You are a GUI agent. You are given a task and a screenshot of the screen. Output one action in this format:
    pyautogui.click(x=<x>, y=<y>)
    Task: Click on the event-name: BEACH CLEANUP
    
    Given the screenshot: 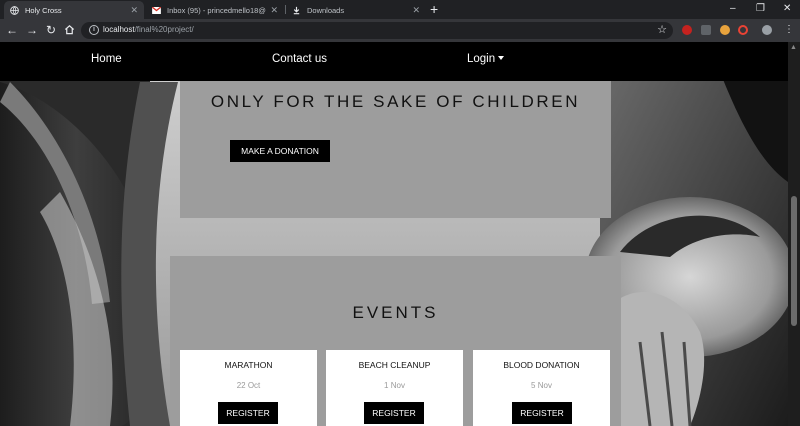 What is the action you would take?
    pyautogui.click(x=394, y=365)
    